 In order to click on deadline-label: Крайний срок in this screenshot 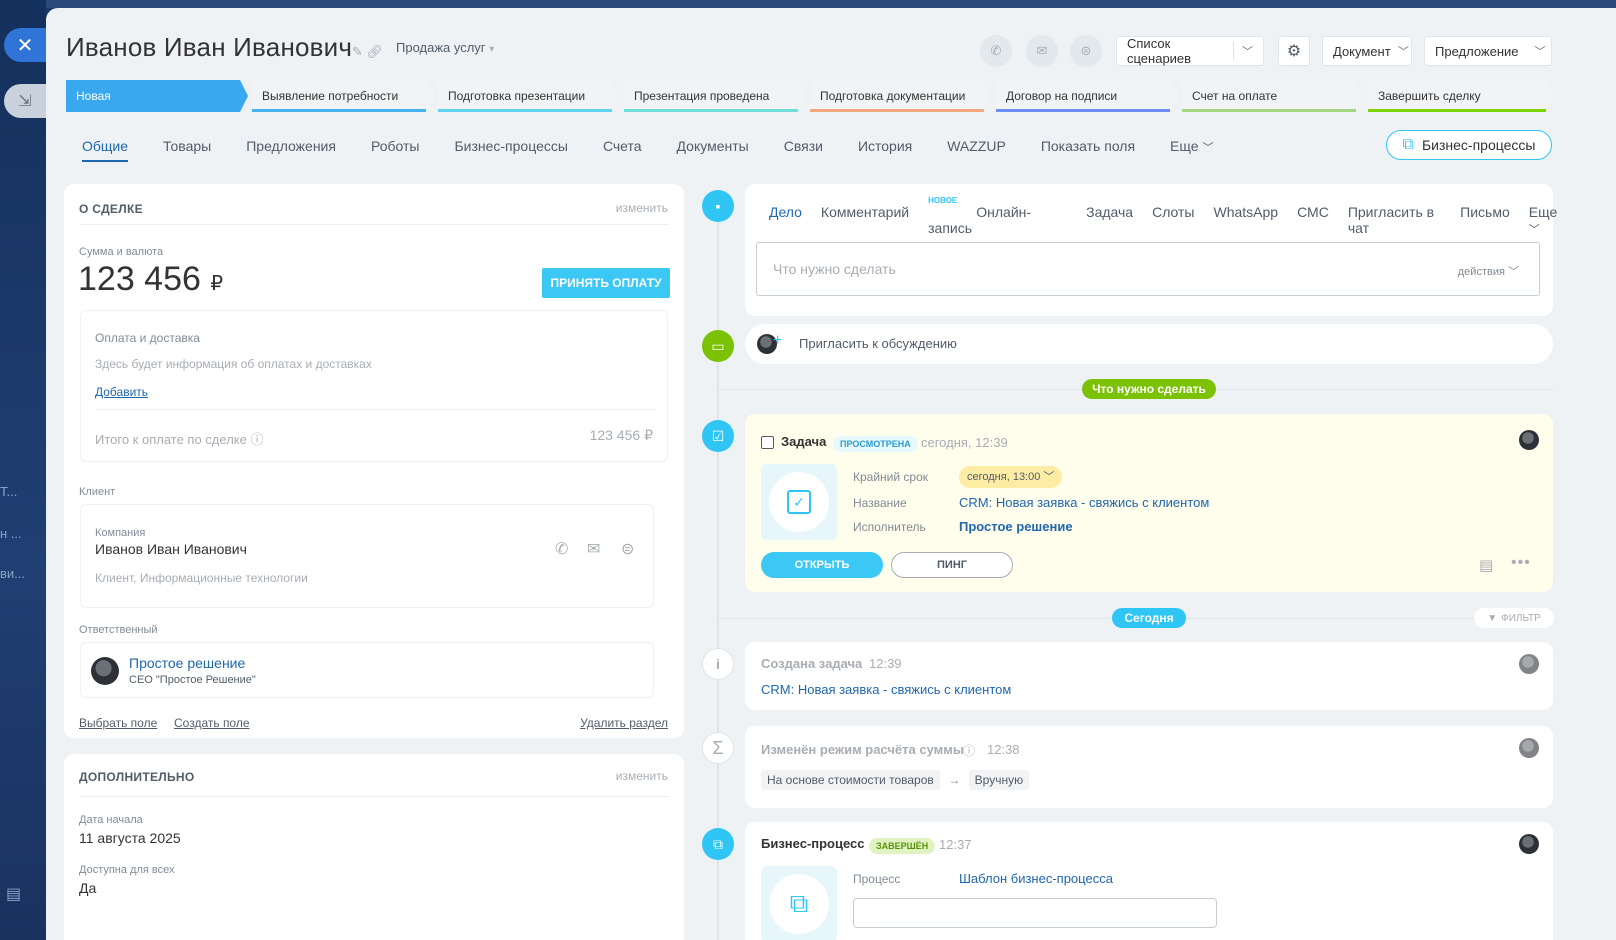, I will do `click(891, 477)`.